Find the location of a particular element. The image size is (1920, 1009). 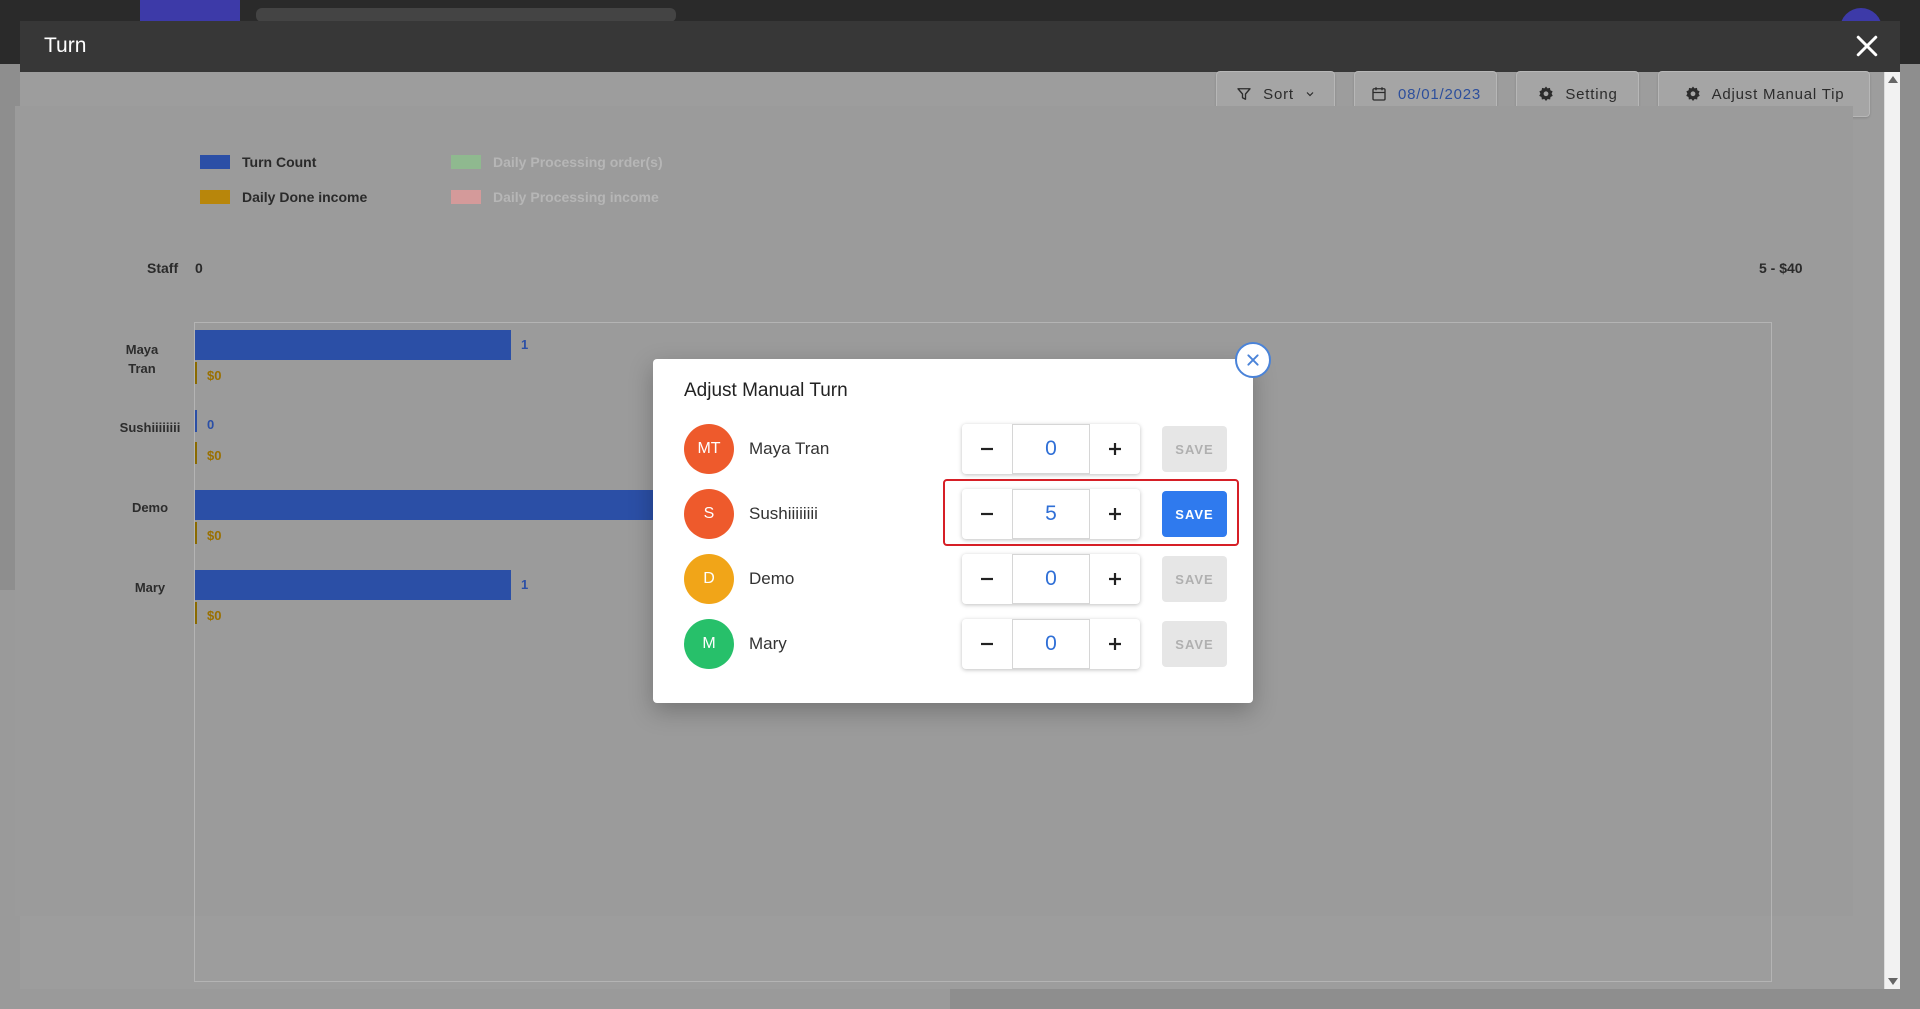

avatar: M is located at coordinates (709, 644).